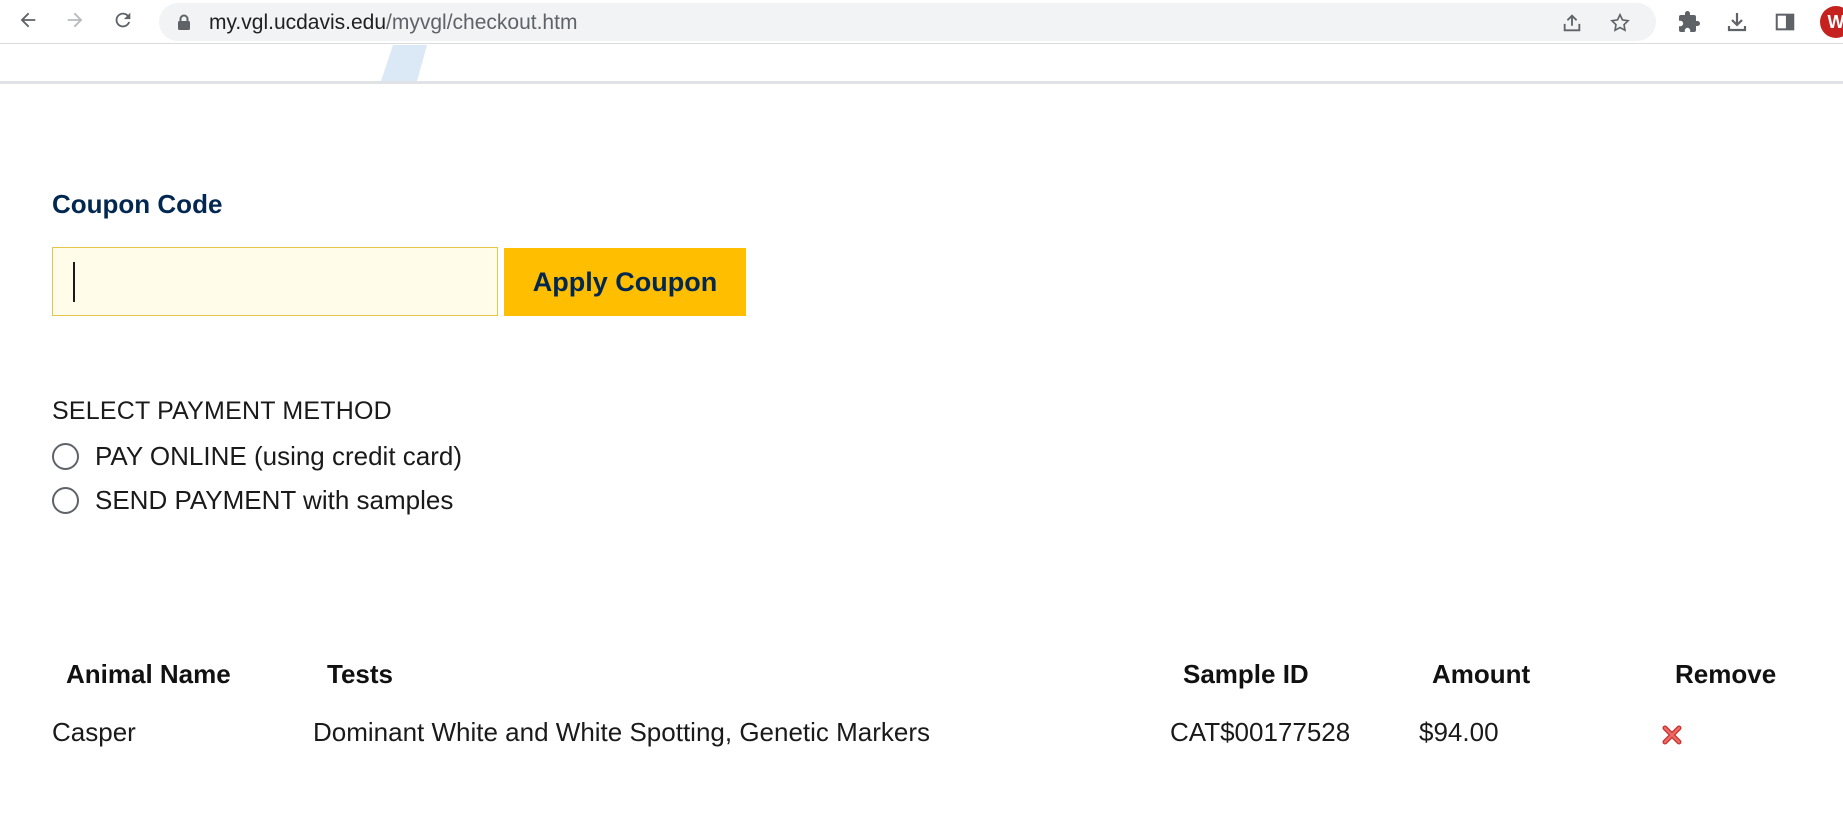 This screenshot has width=1843, height=817. Describe the element at coordinates (298, 22) in the screenshot. I see `url-host: my.vgl.ucdavis.edu` at that location.